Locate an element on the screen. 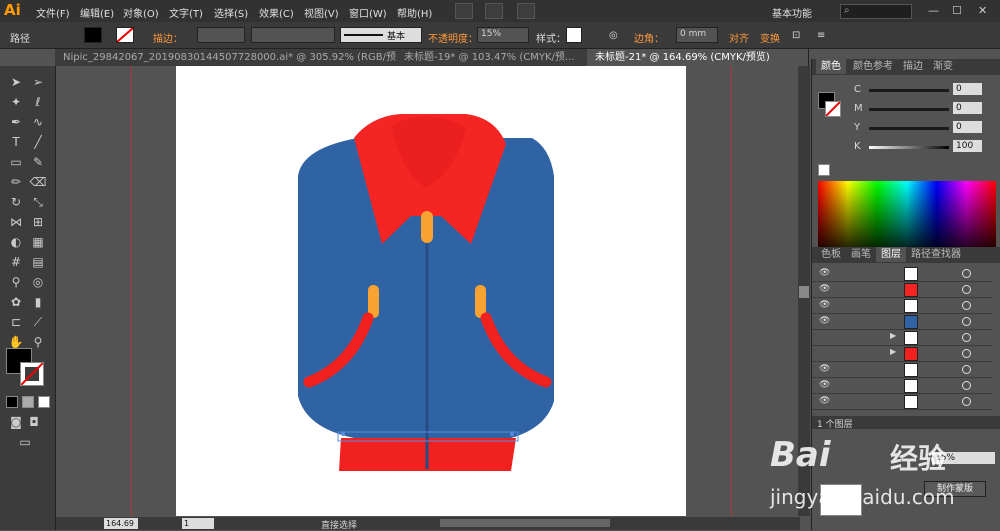 The image size is (1000, 531). menu-file: 文件(F) is located at coordinates (53, 12).